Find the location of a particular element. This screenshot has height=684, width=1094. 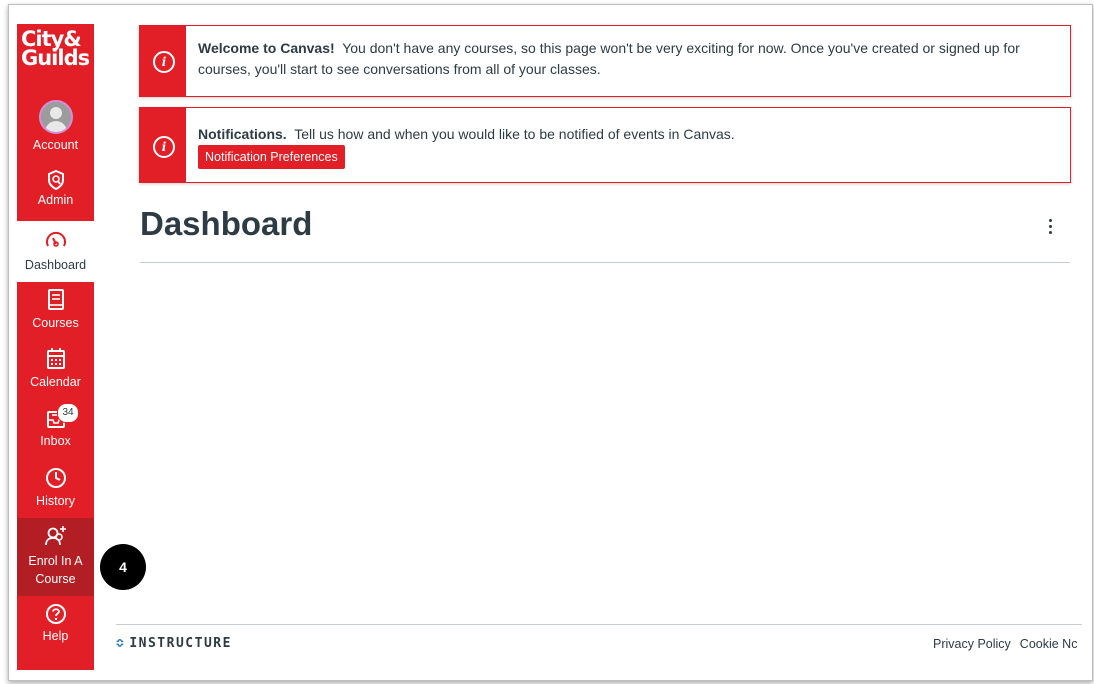

nav-item-admin: Admin is located at coordinates (55, 188).